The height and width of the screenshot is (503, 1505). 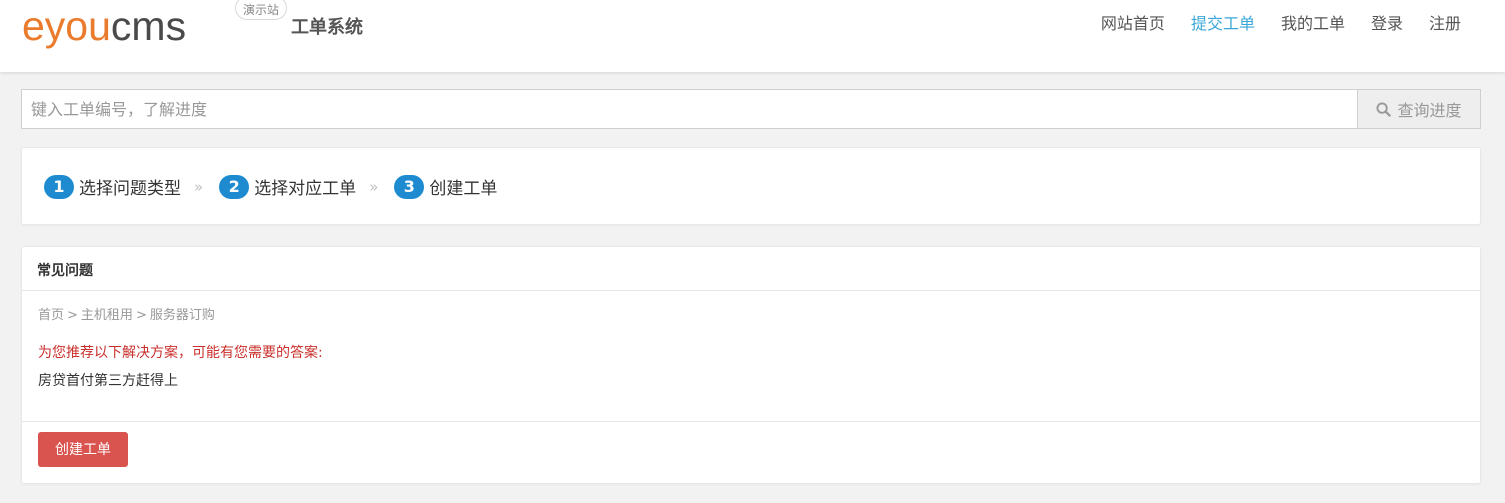 I want to click on step-number: 3, so click(x=409, y=186).